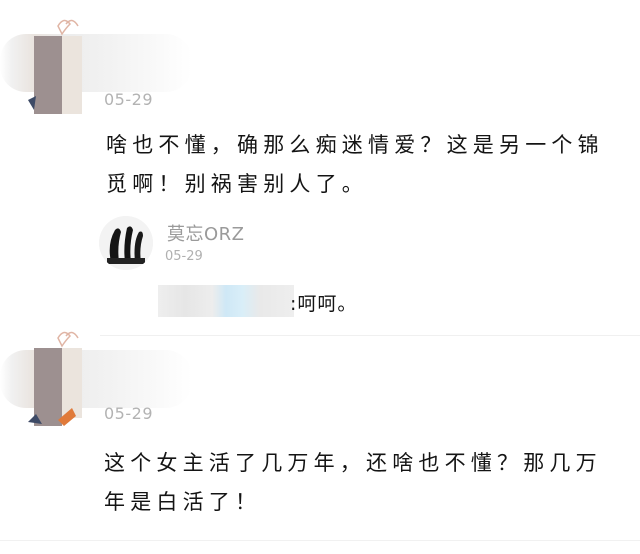  I want to click on reply-date: 05-29, so click(184, 256).